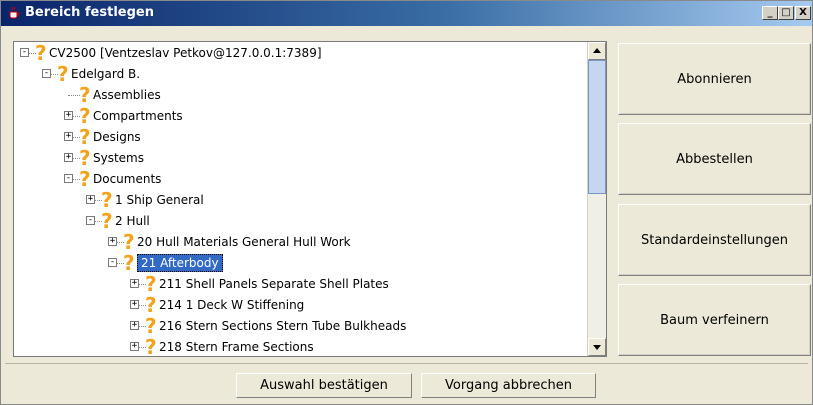 This screenshot has width=813, height=405. What do you see at coordinates (786, 13) in the screenshot?
I see `maximize-button: □` at bounding box center [786, 13].